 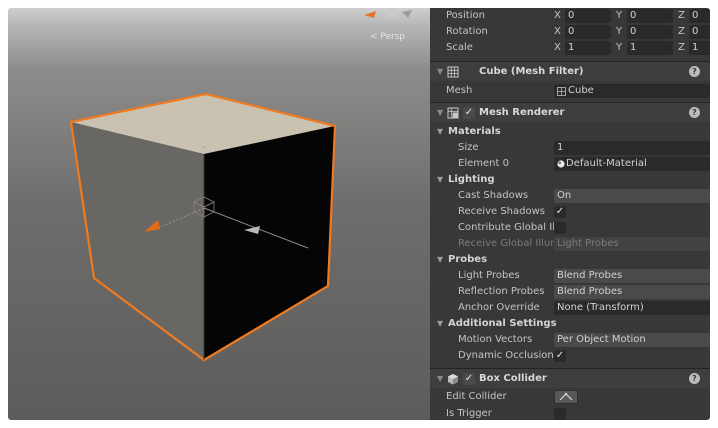 What do you see at coordinates (570, 356) in the screenshot?
I see `dynamic-occlusion-row: Dynamic Occlusion ✓` at bounding box center [570, 356].